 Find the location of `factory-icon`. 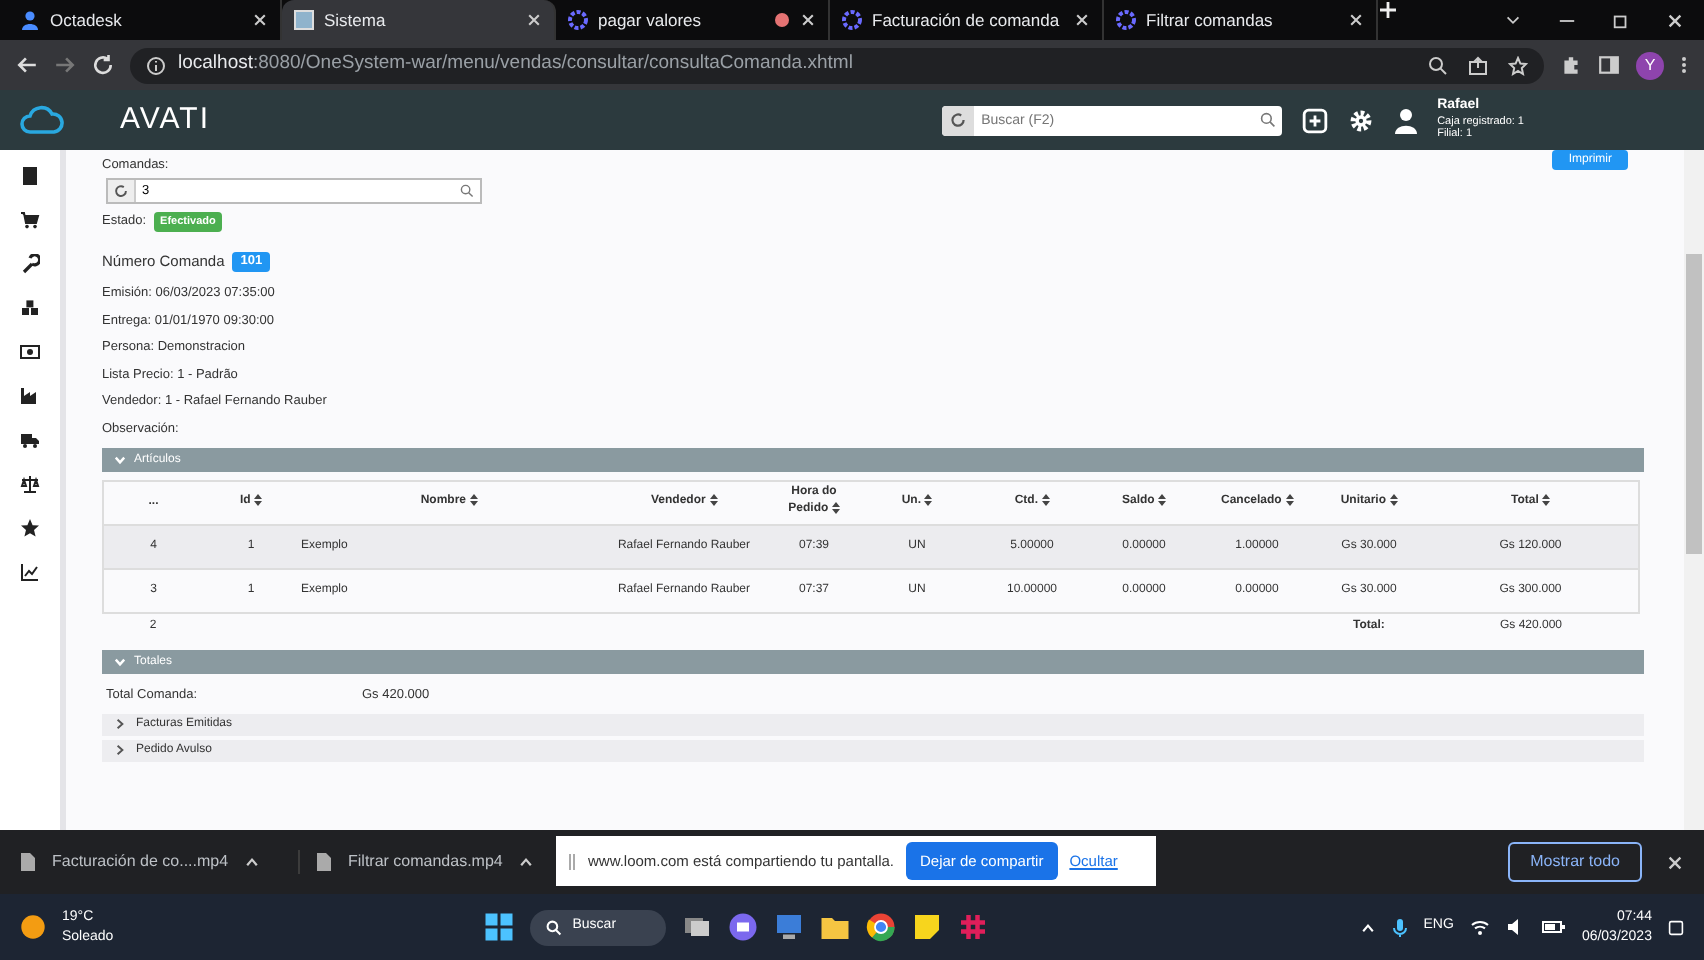

factory-icon is located at coordinates (30, 396).